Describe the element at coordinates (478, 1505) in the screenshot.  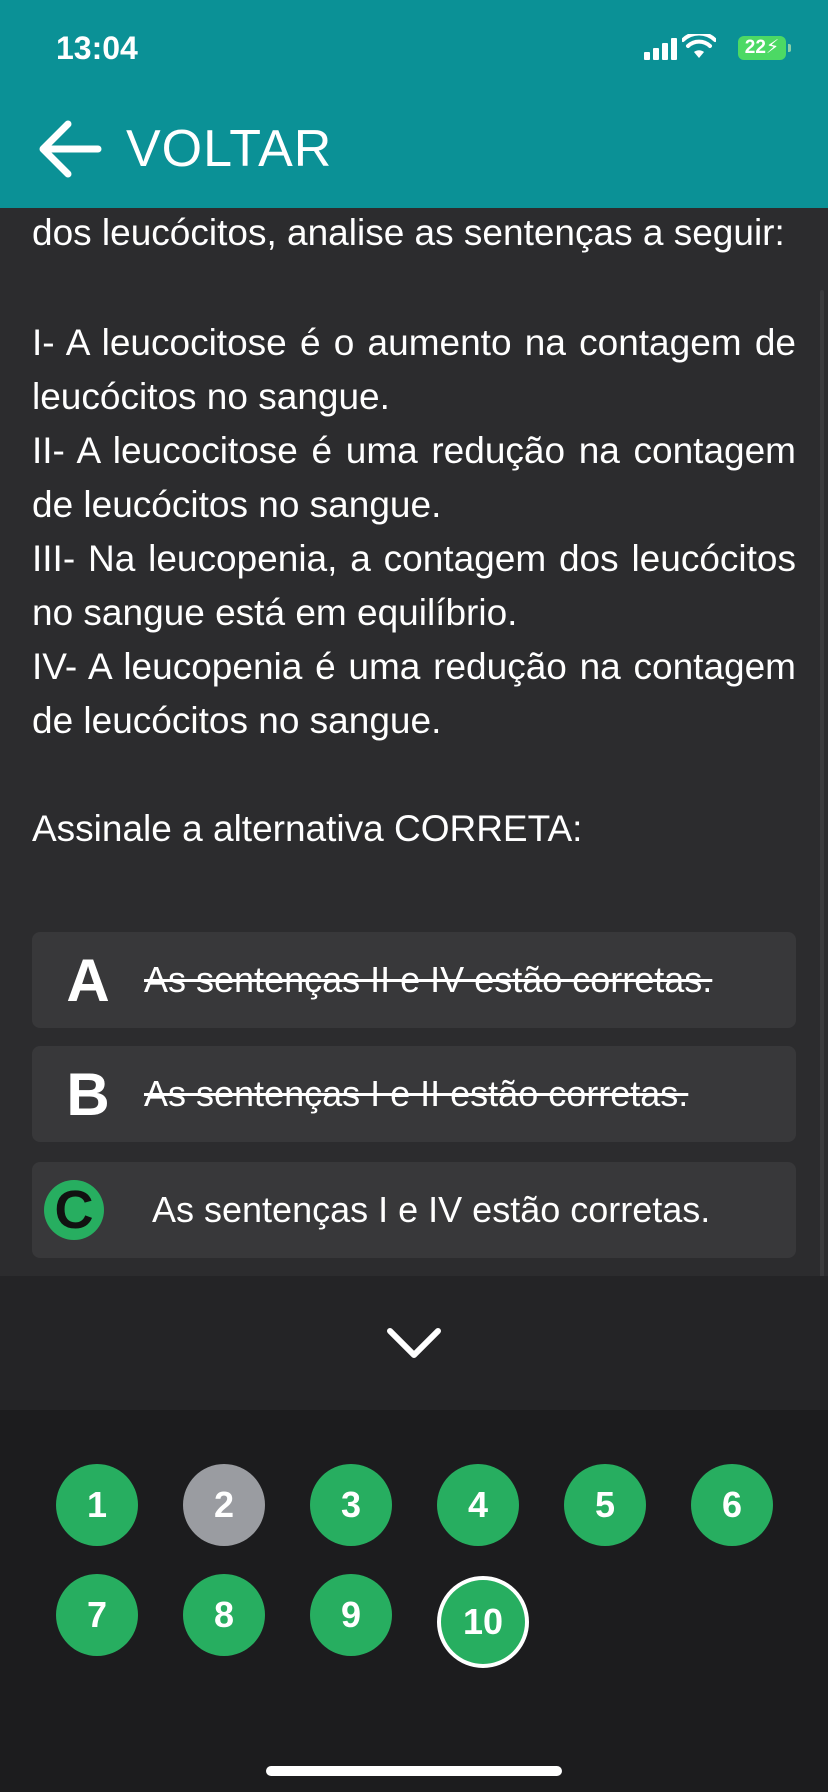
I see `question-button-4: 4` at that location.